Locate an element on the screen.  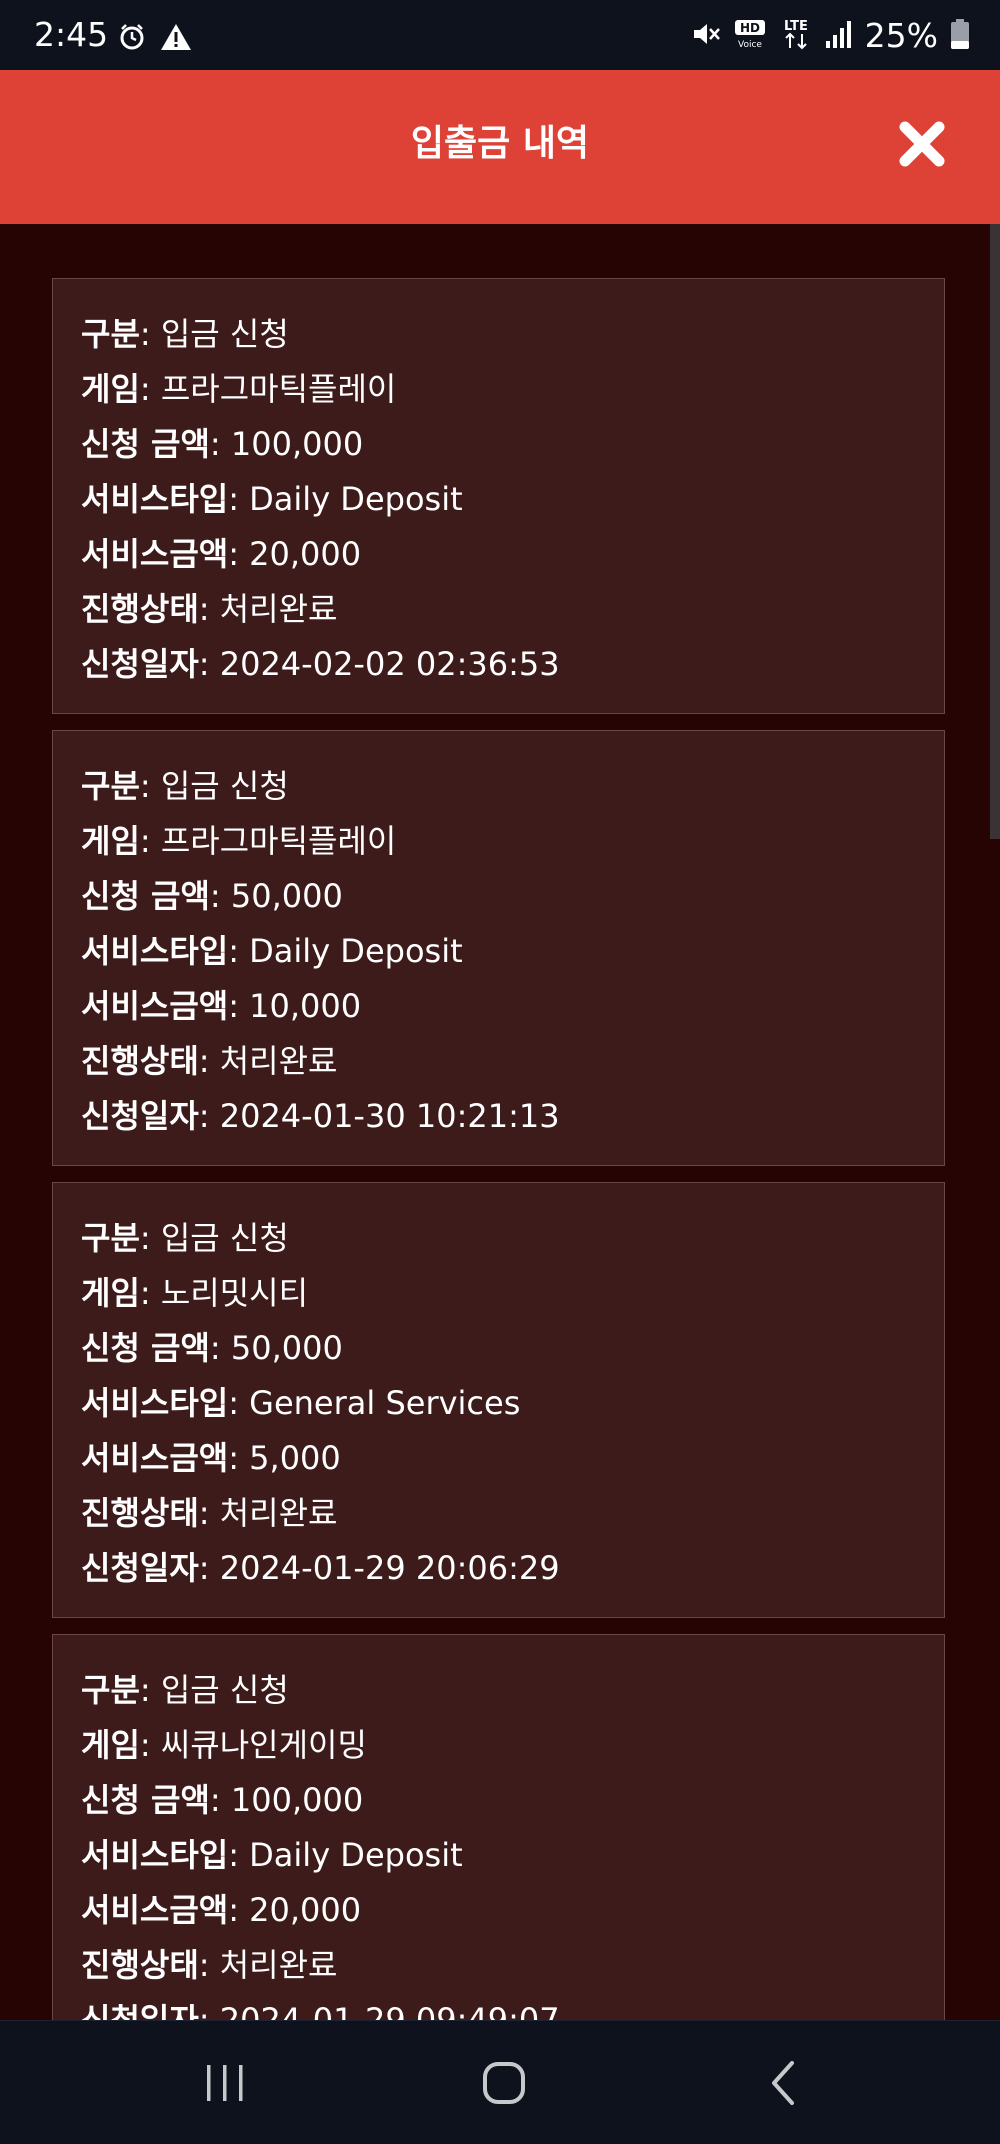
status-left-icons is located at coordinates (155, 39).